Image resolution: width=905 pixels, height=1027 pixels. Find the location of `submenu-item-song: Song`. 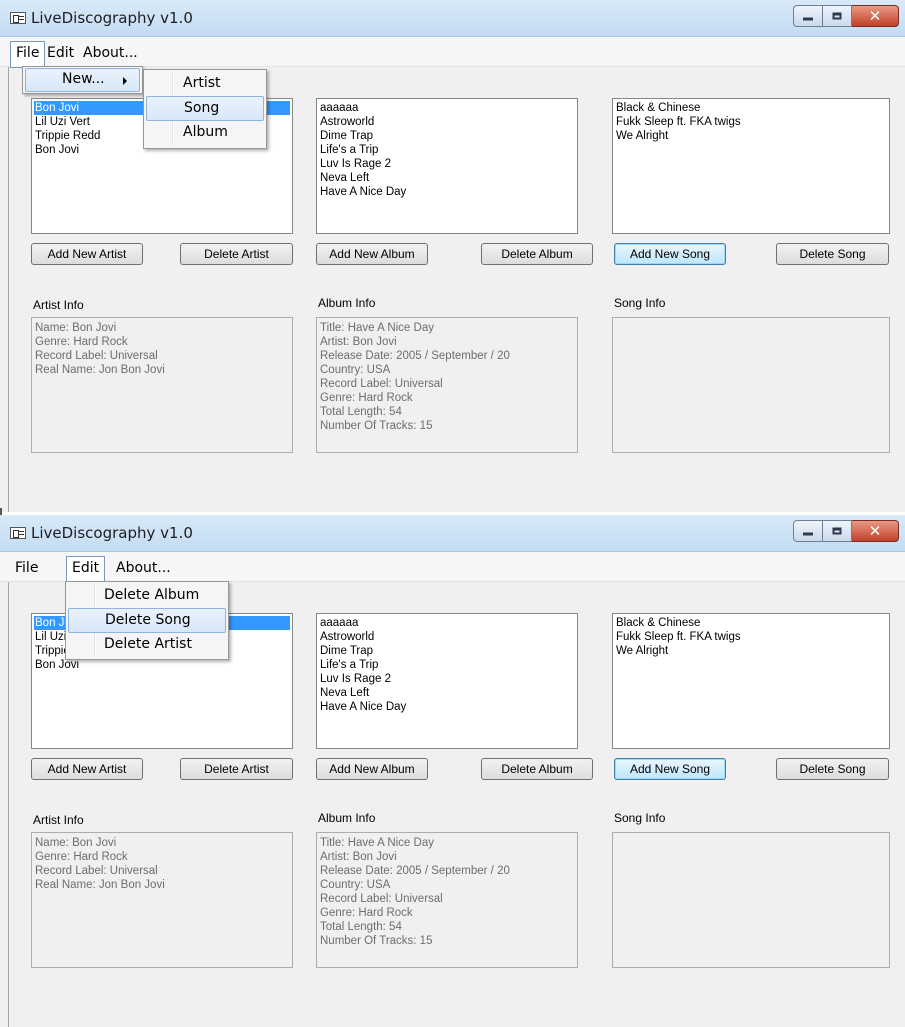

submenu-item-song: Song is located at coordinates (205, 108).